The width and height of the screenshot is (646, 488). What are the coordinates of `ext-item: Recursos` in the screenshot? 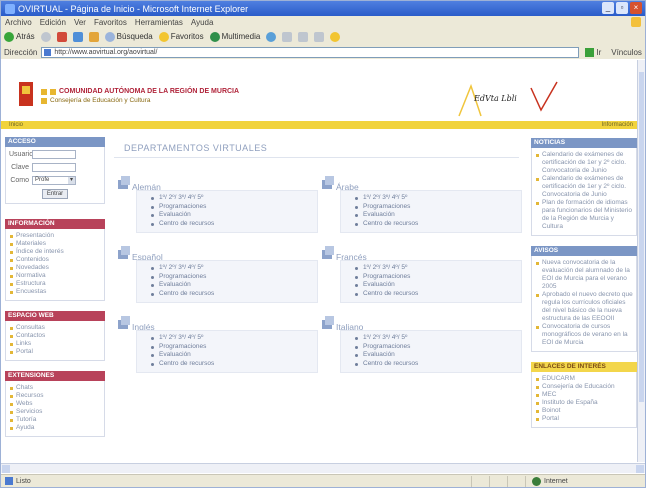 It's located at (55, 396).